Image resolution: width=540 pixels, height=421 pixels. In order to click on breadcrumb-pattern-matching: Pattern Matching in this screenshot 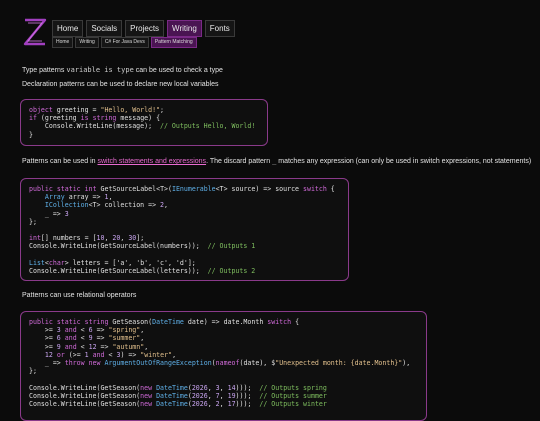, I will do `click(173, 42)`.